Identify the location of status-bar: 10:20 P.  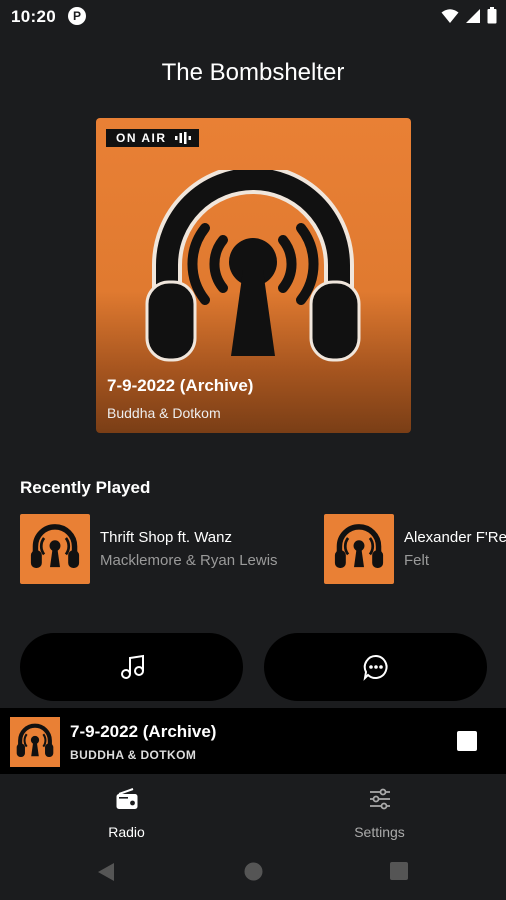
(253, 16).